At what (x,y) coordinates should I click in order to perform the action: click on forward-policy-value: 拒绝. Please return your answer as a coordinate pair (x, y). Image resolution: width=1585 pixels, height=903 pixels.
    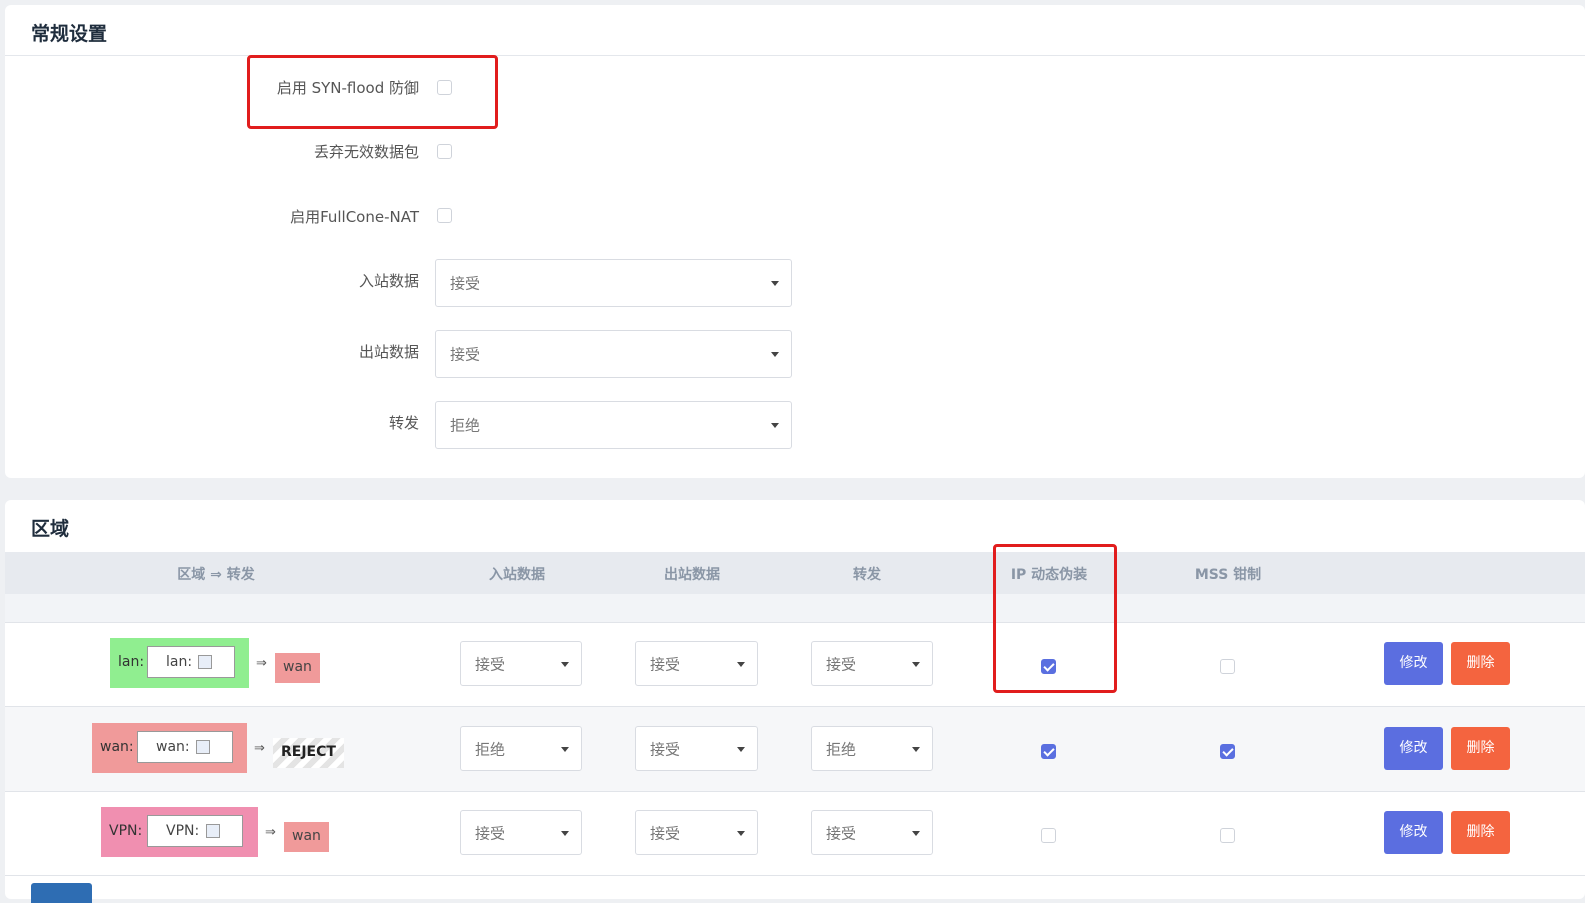
    Looking at the image, I should click on (465, 425).